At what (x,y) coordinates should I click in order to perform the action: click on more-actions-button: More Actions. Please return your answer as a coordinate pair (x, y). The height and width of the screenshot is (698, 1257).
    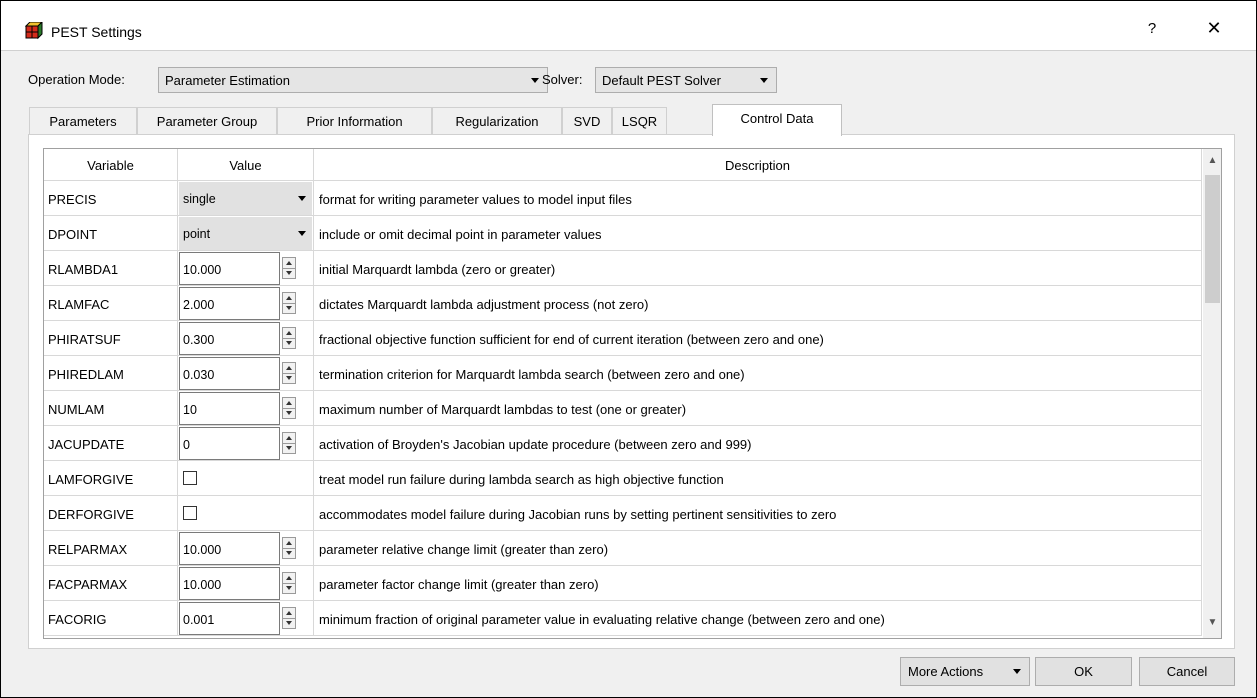
    Looking at the image, I should click on (965, 671).